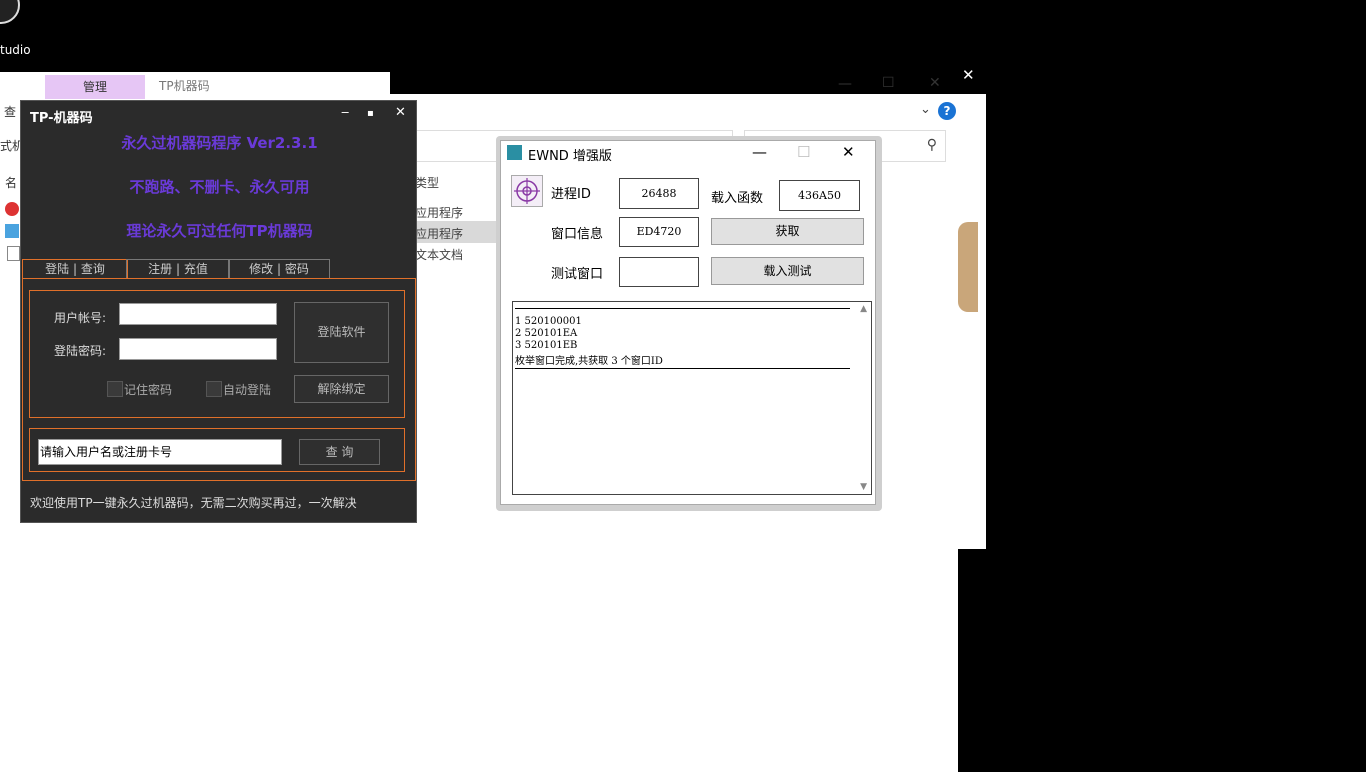 This screenshot has height=772, width=1366. What do you see at coordinates (845, 84) in the screenshot?
I see `explorer-minimize-button: —` at bounding box center [845, 84].